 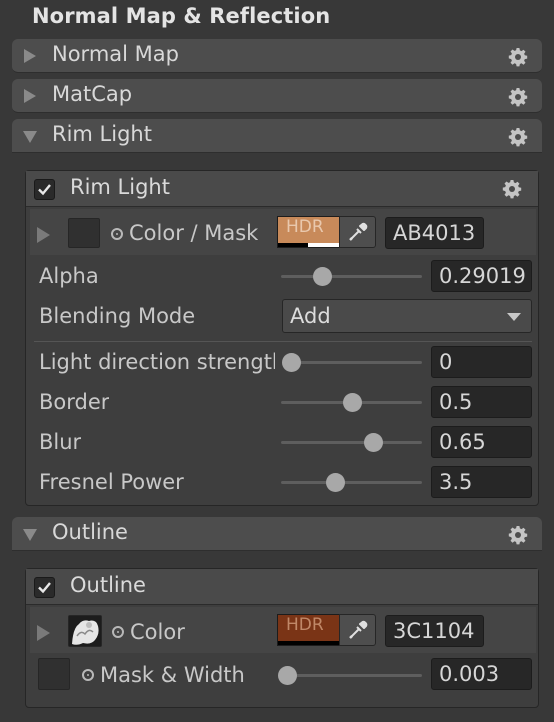 What do you see at coordinates (277, 56) in the screenshot?
I see `foldout-normal-map: Normal Map` at bounding box center [277, 56].